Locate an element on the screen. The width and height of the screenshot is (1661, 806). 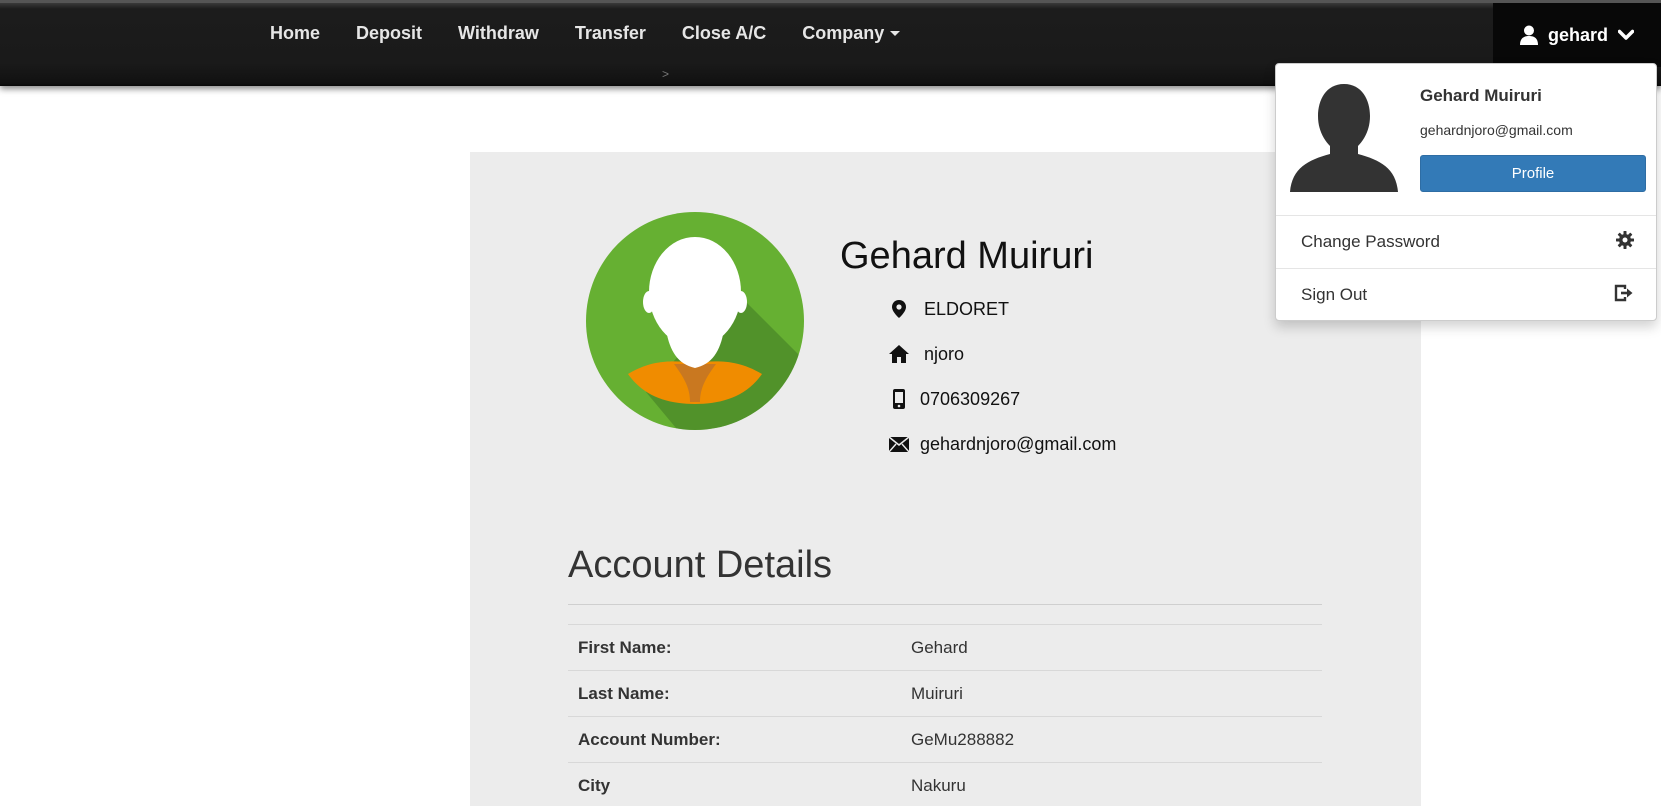
account-details-title: Account Details is located at coordinates (700, 565).